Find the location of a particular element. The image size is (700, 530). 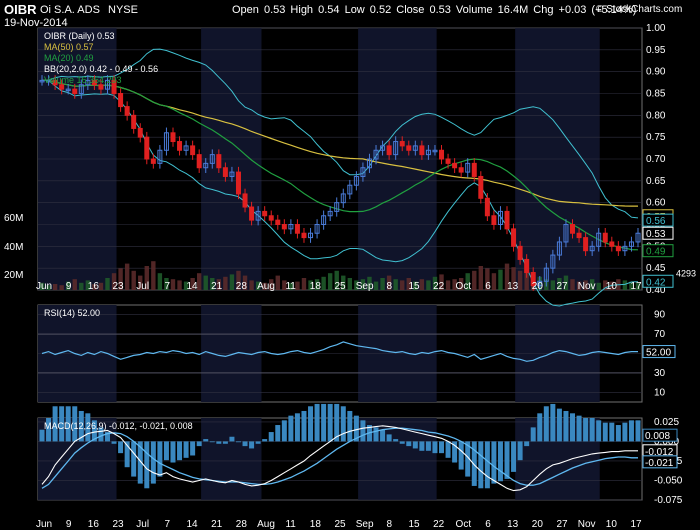

top-x-tick: 22 is located at coordinates (439, 286).